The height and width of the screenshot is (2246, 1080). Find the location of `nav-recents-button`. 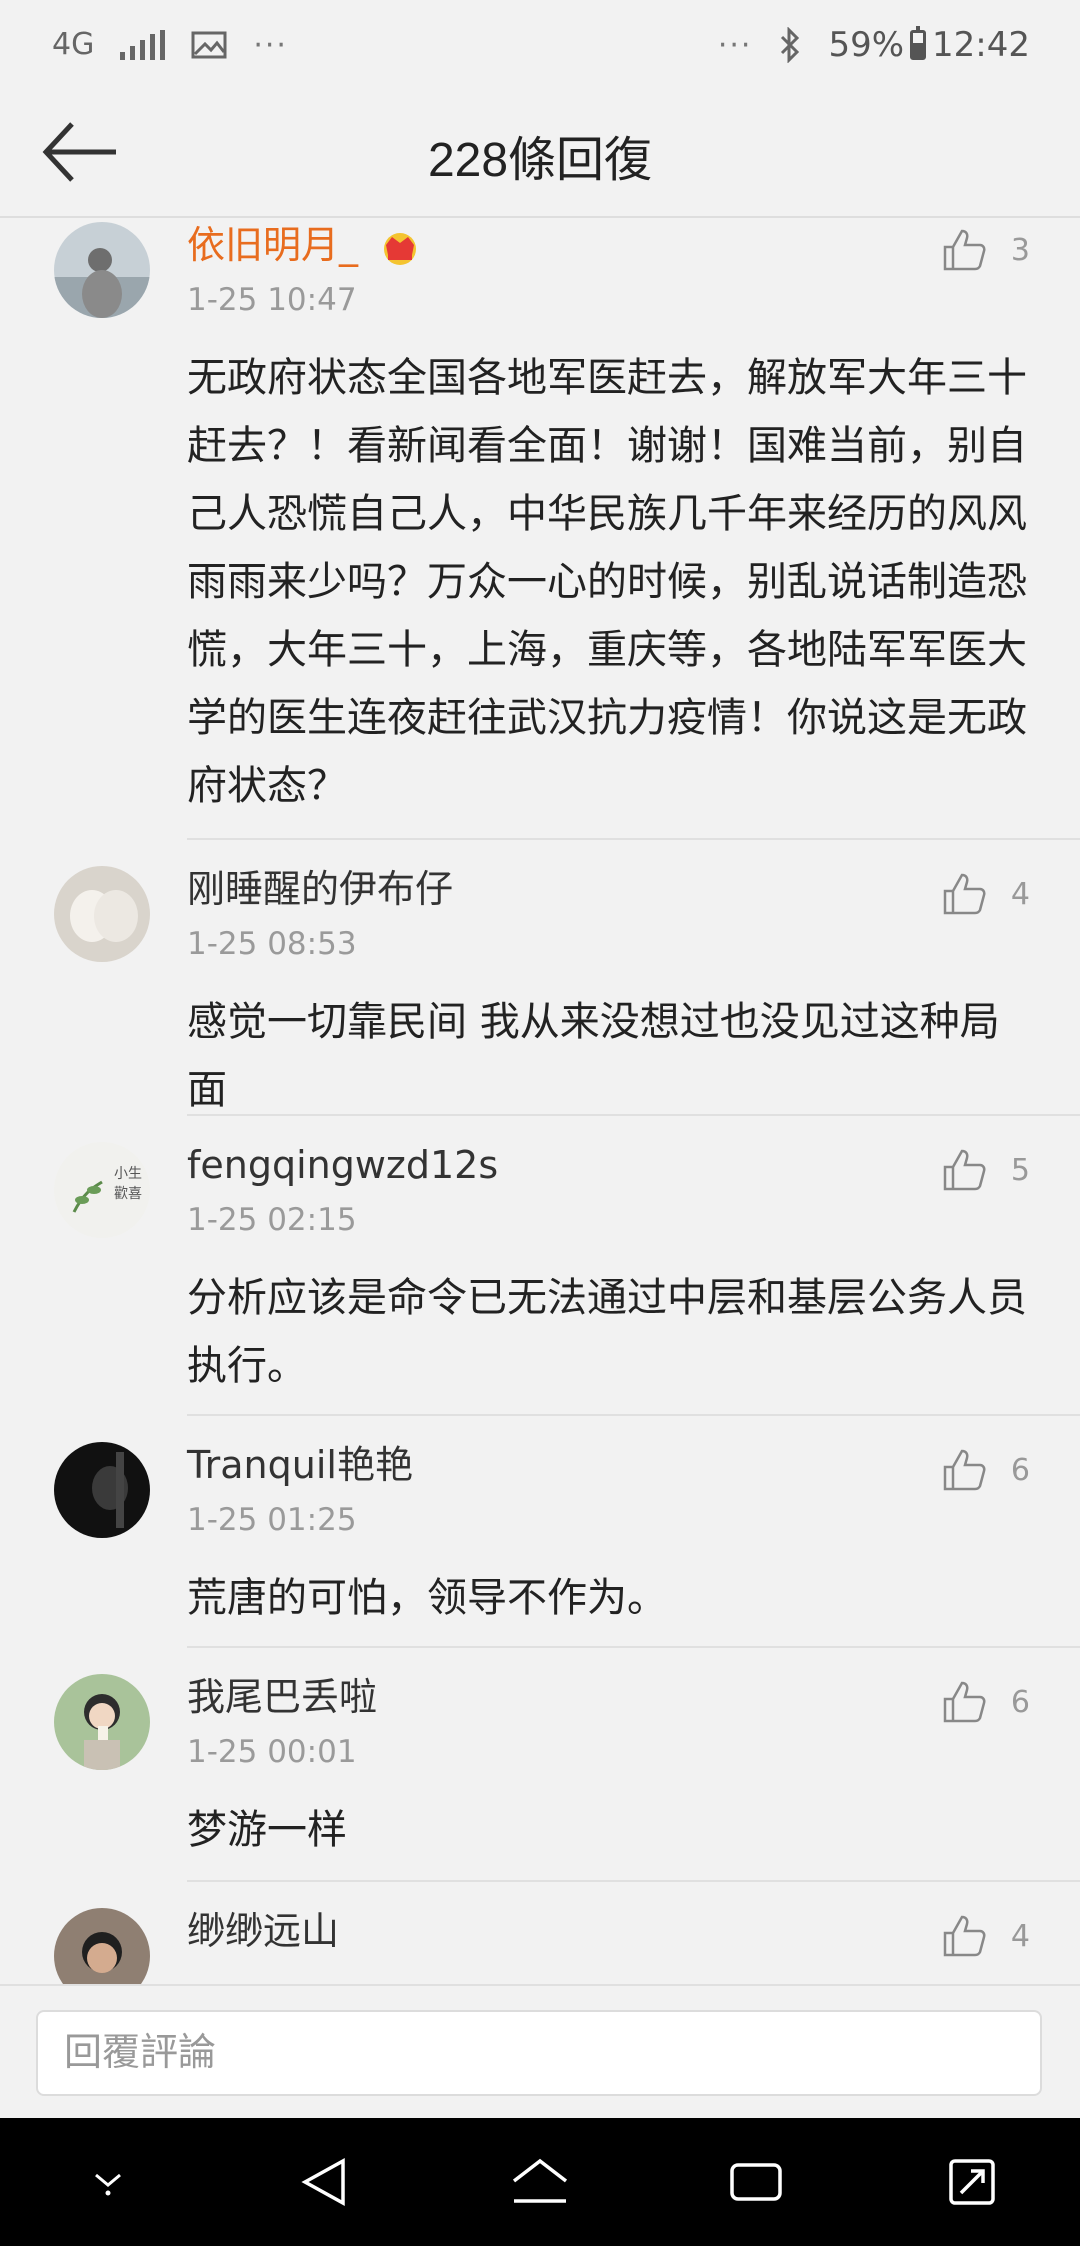

nav-recents-button is located at coordinates (756, 2182).